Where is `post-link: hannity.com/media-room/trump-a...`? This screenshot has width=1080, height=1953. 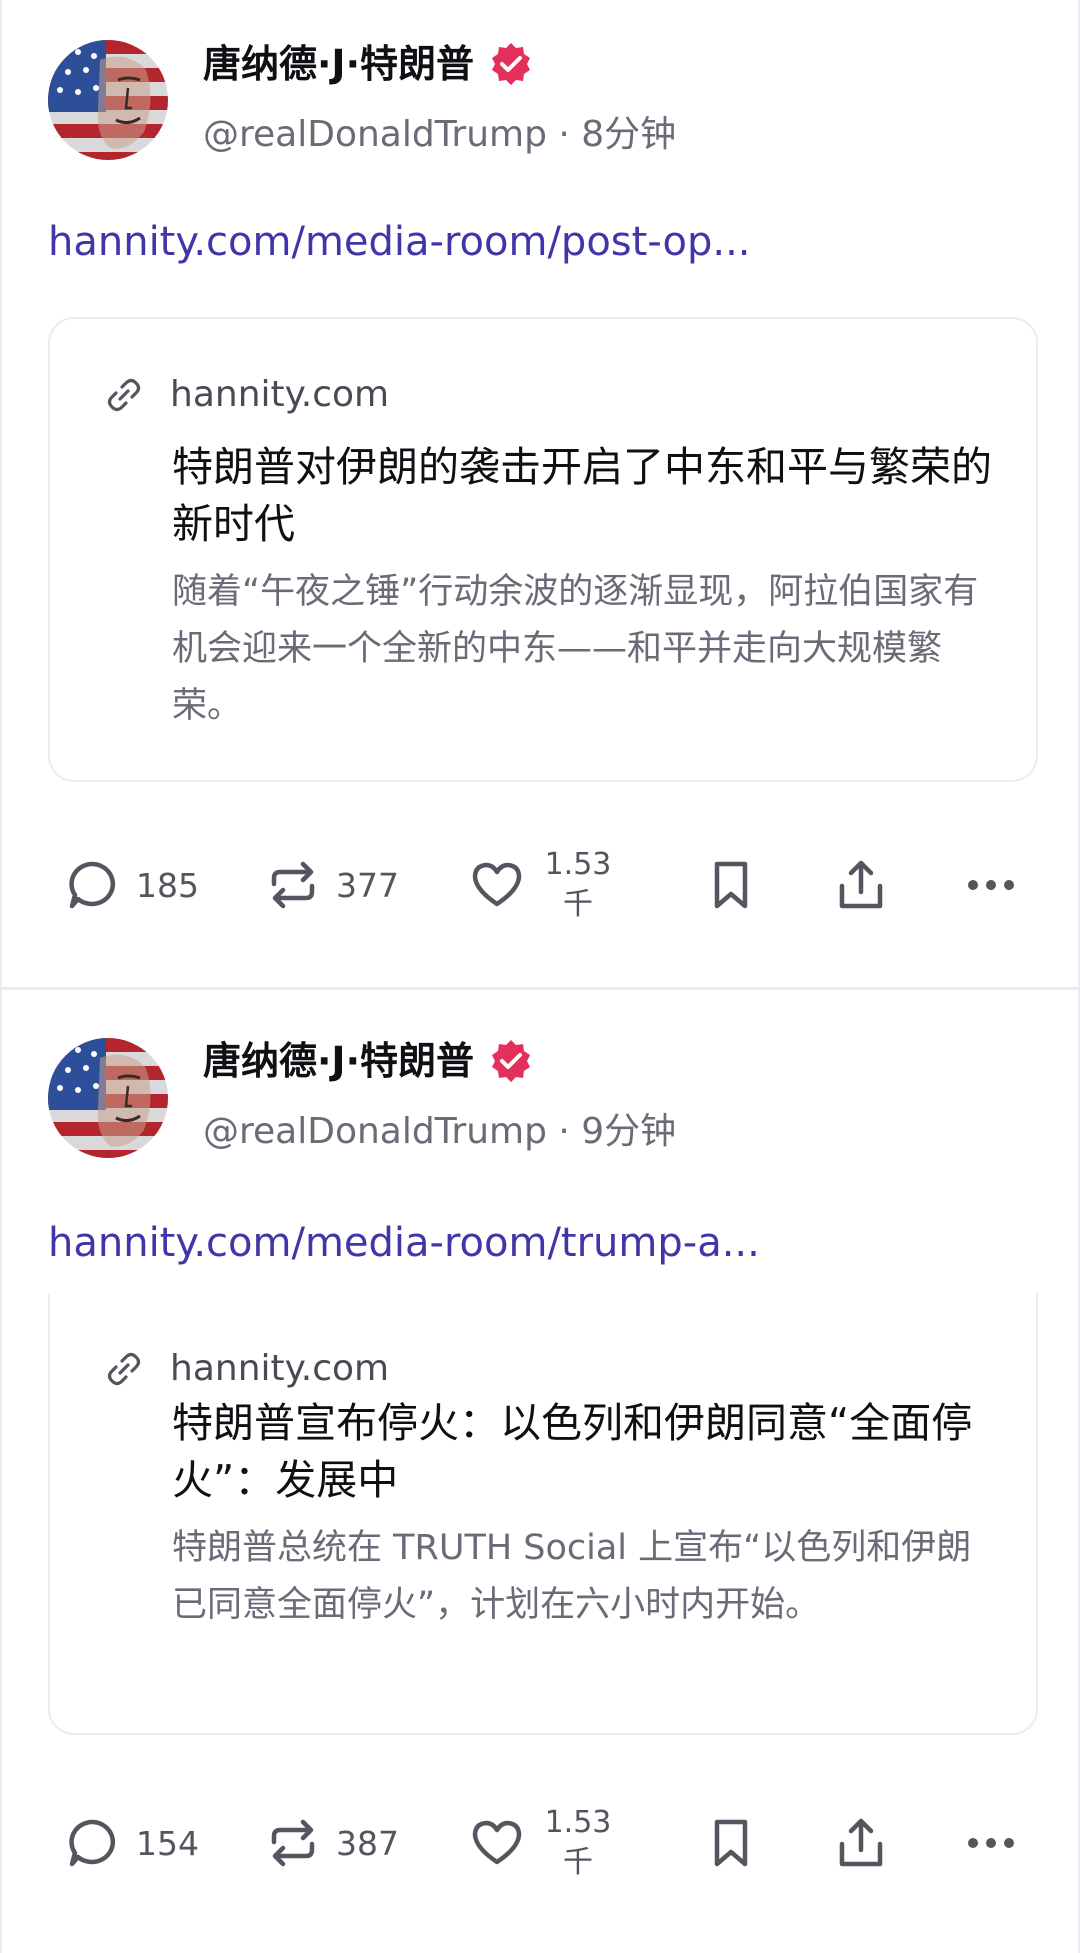 post-link: hannity.com/media-room/trump-a... is located at coordinates (404, 1243).